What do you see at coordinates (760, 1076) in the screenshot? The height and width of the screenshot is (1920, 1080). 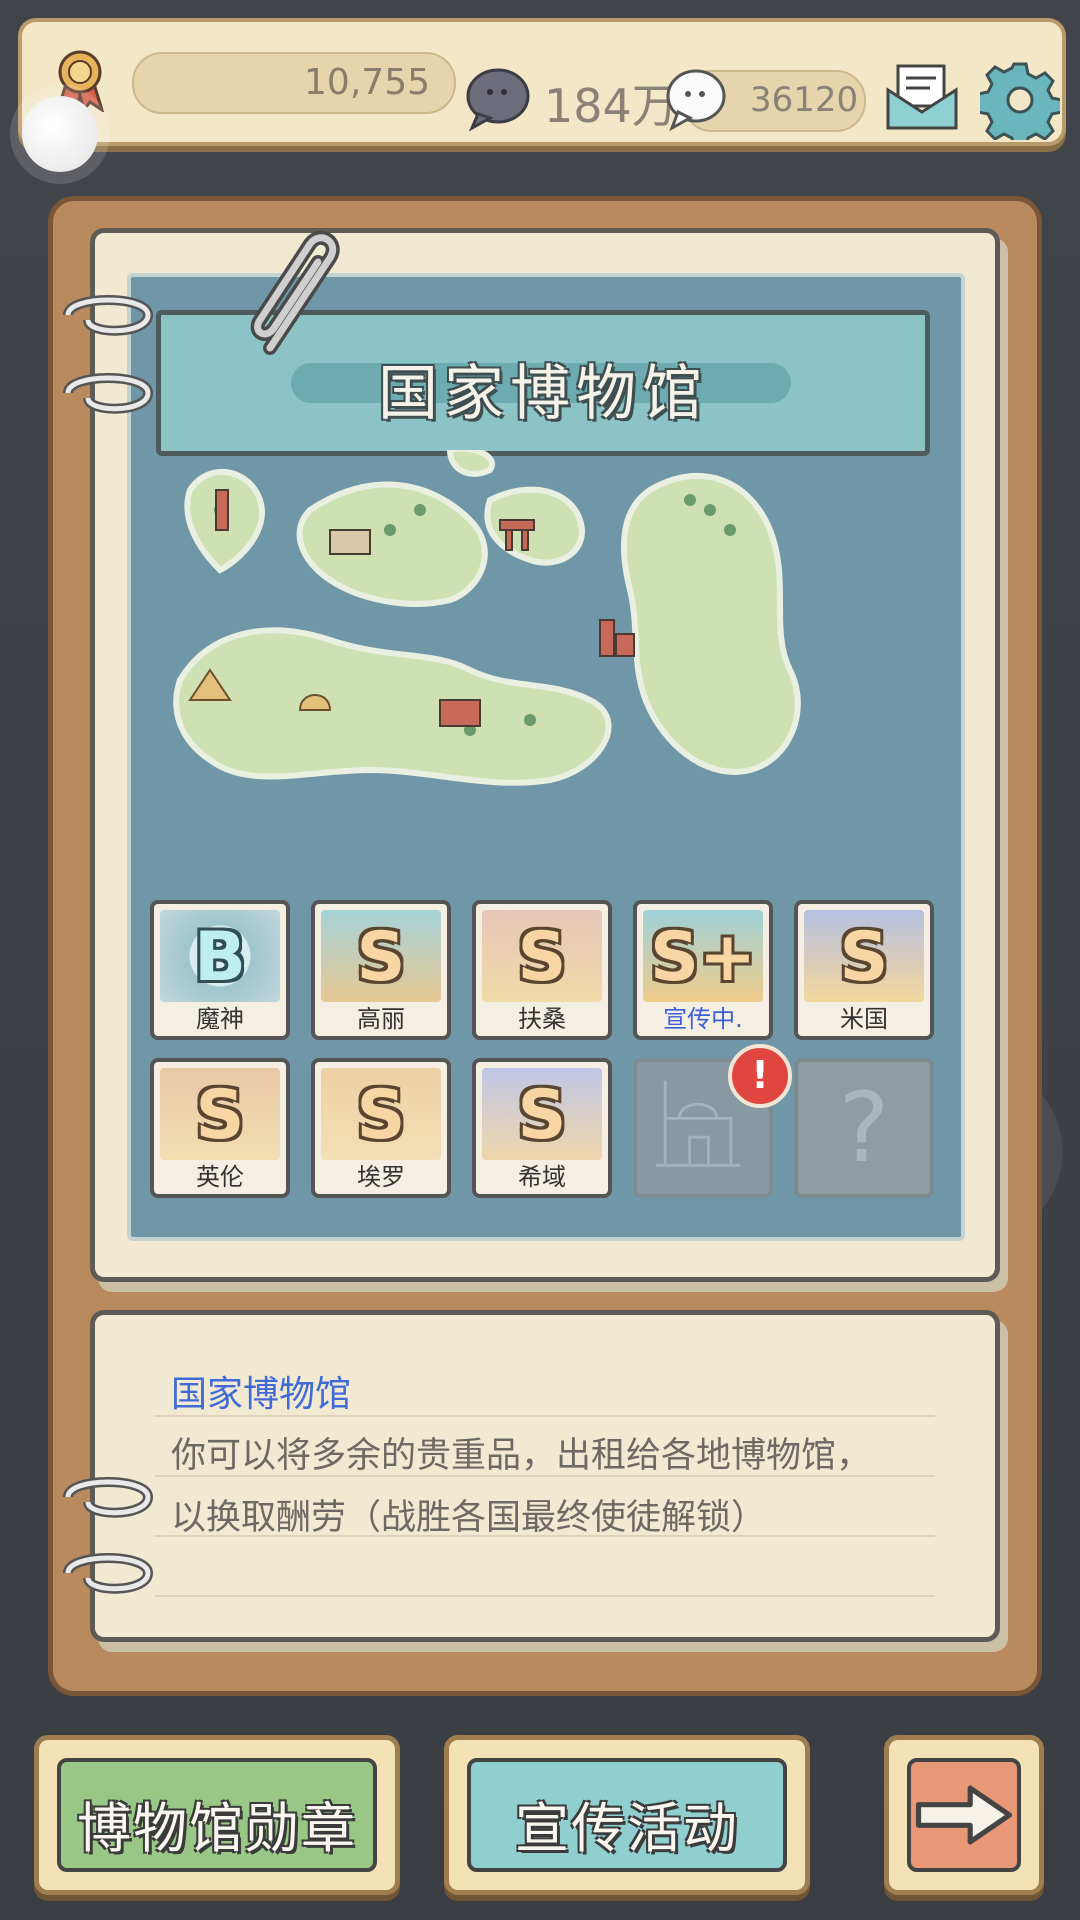 I see `alert-badge: !` at bounding box center [760, 1076].